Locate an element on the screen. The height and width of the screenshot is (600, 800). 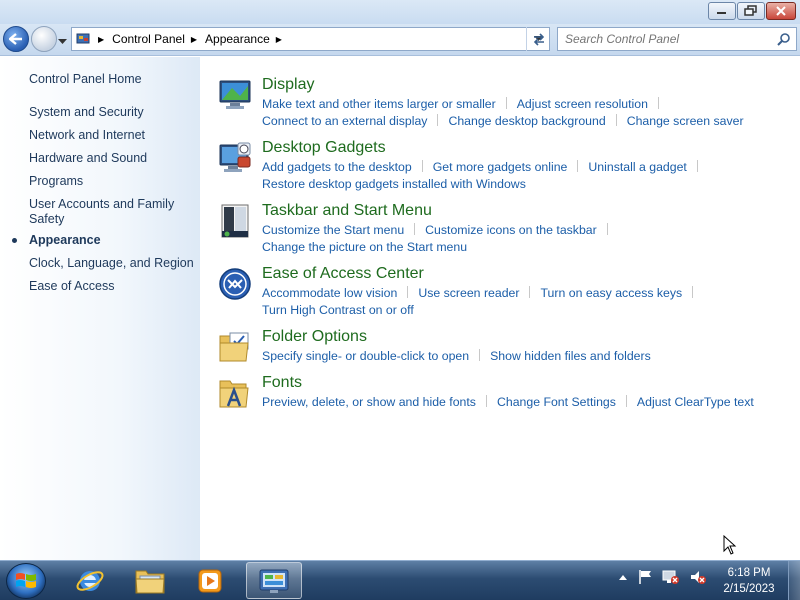
gadgets-icon is located at coordinates (235, 157).